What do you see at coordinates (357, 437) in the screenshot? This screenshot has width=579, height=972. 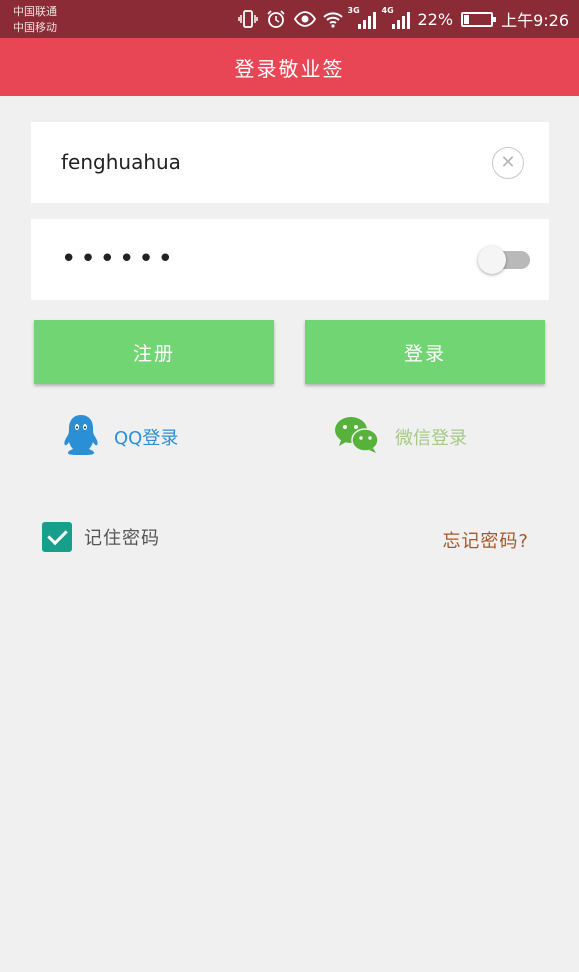 I see `wechat-icon` at bounding box center [357, 437].